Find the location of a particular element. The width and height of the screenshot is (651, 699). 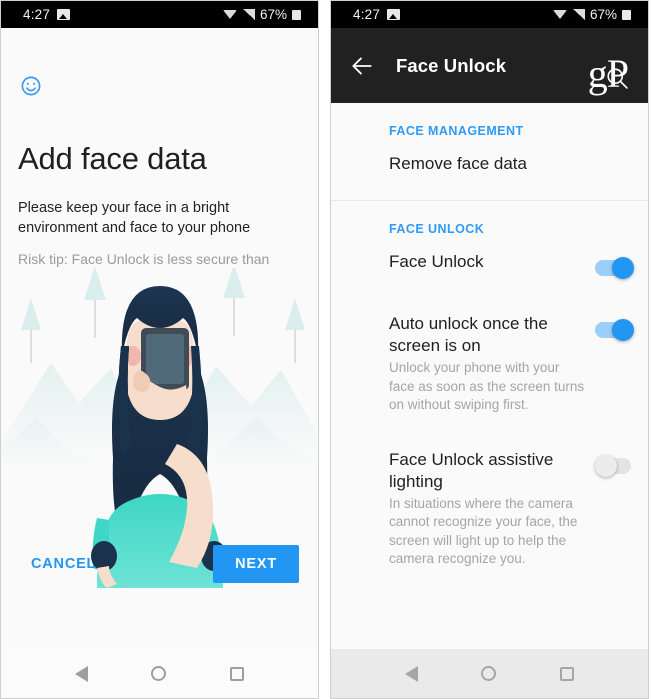

app-bar: Face Unlock gP is located at coordinates (489, 65).